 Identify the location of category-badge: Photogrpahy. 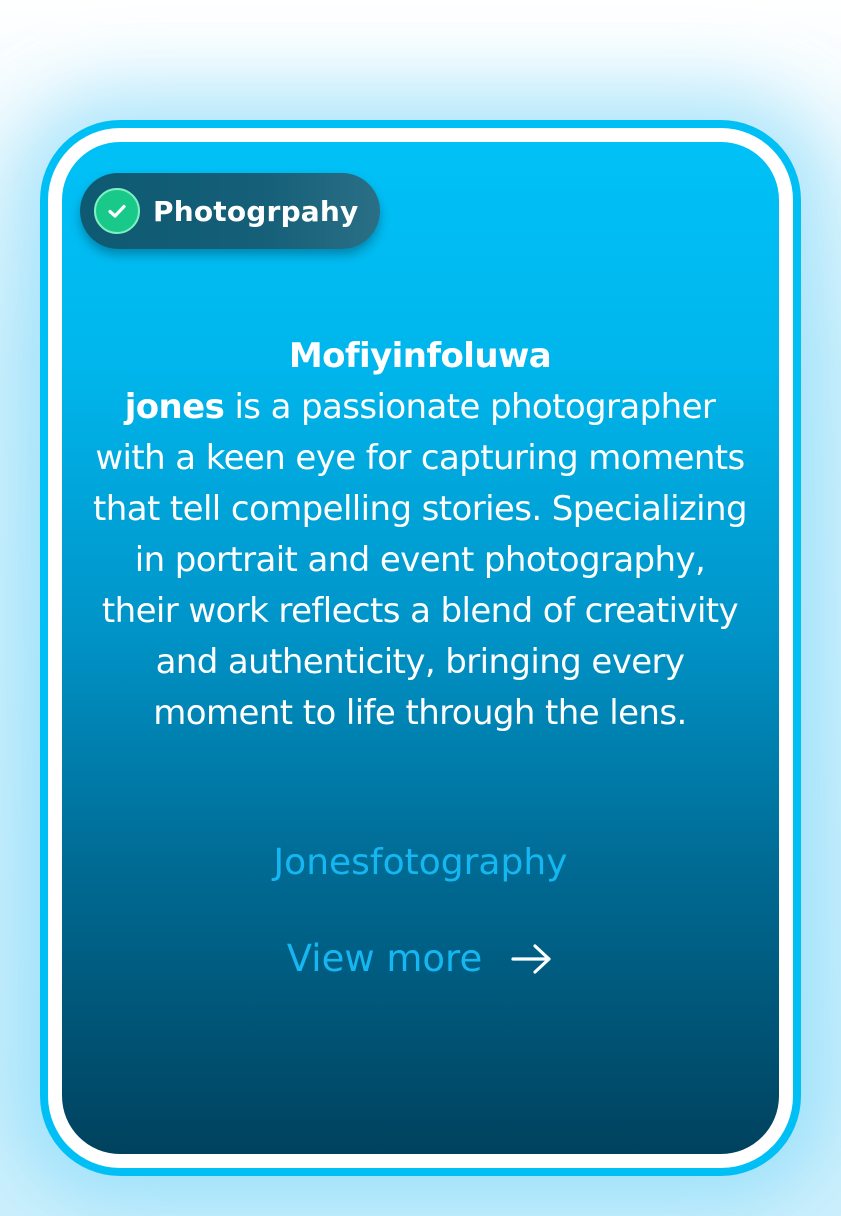
(230, 211).